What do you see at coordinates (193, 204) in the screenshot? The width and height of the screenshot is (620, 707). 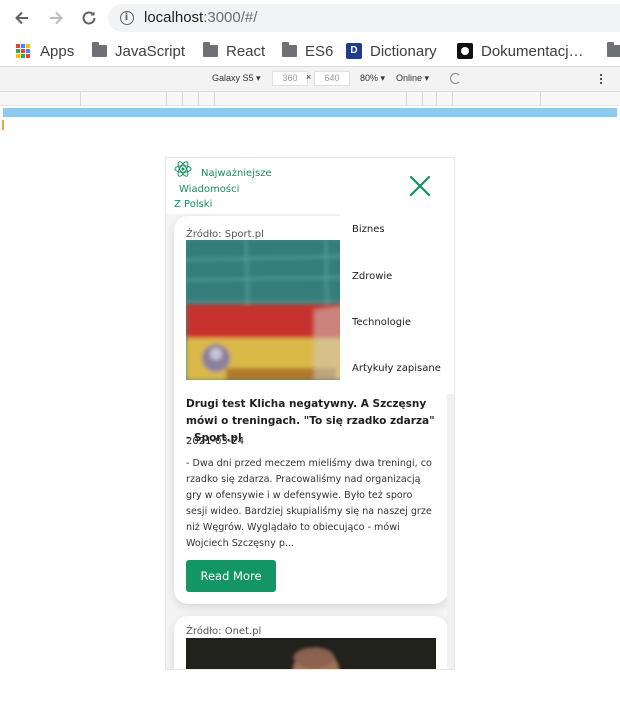 I see `brand-line-3: Z Polski` at bounding box center [193, 204].